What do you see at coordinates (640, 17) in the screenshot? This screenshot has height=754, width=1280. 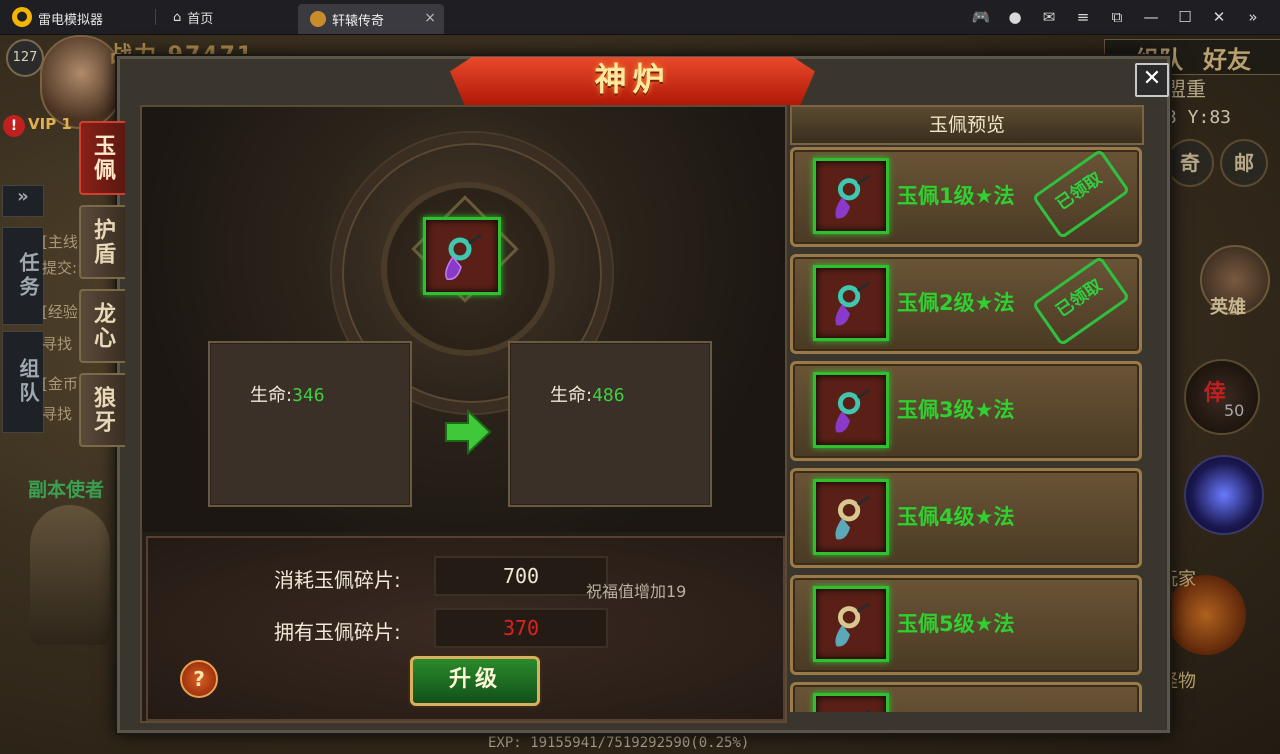 I see `emulator-titlebar: ● 雷电模拟器 ⌂ 首页 轩辕传奇 × 🎮 ● ✉ ≡ ⧉ — ☐ ✕ »` at bounding box center [640, 17].